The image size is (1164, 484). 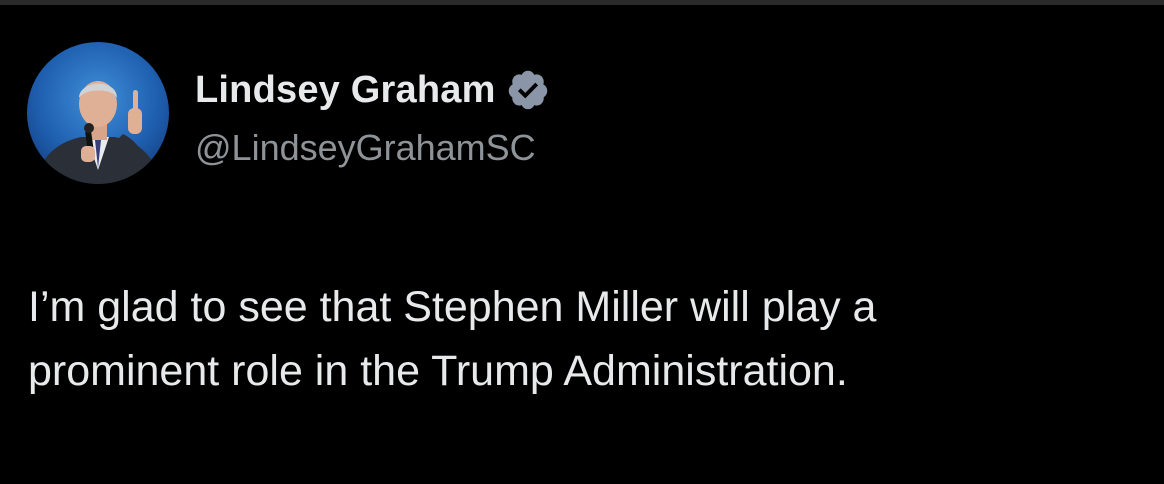 What do you see at coordinates (345, 90) in the screenshot?
I see `author-display-name: Lindsey Graham` at bounding box center [345, 90].